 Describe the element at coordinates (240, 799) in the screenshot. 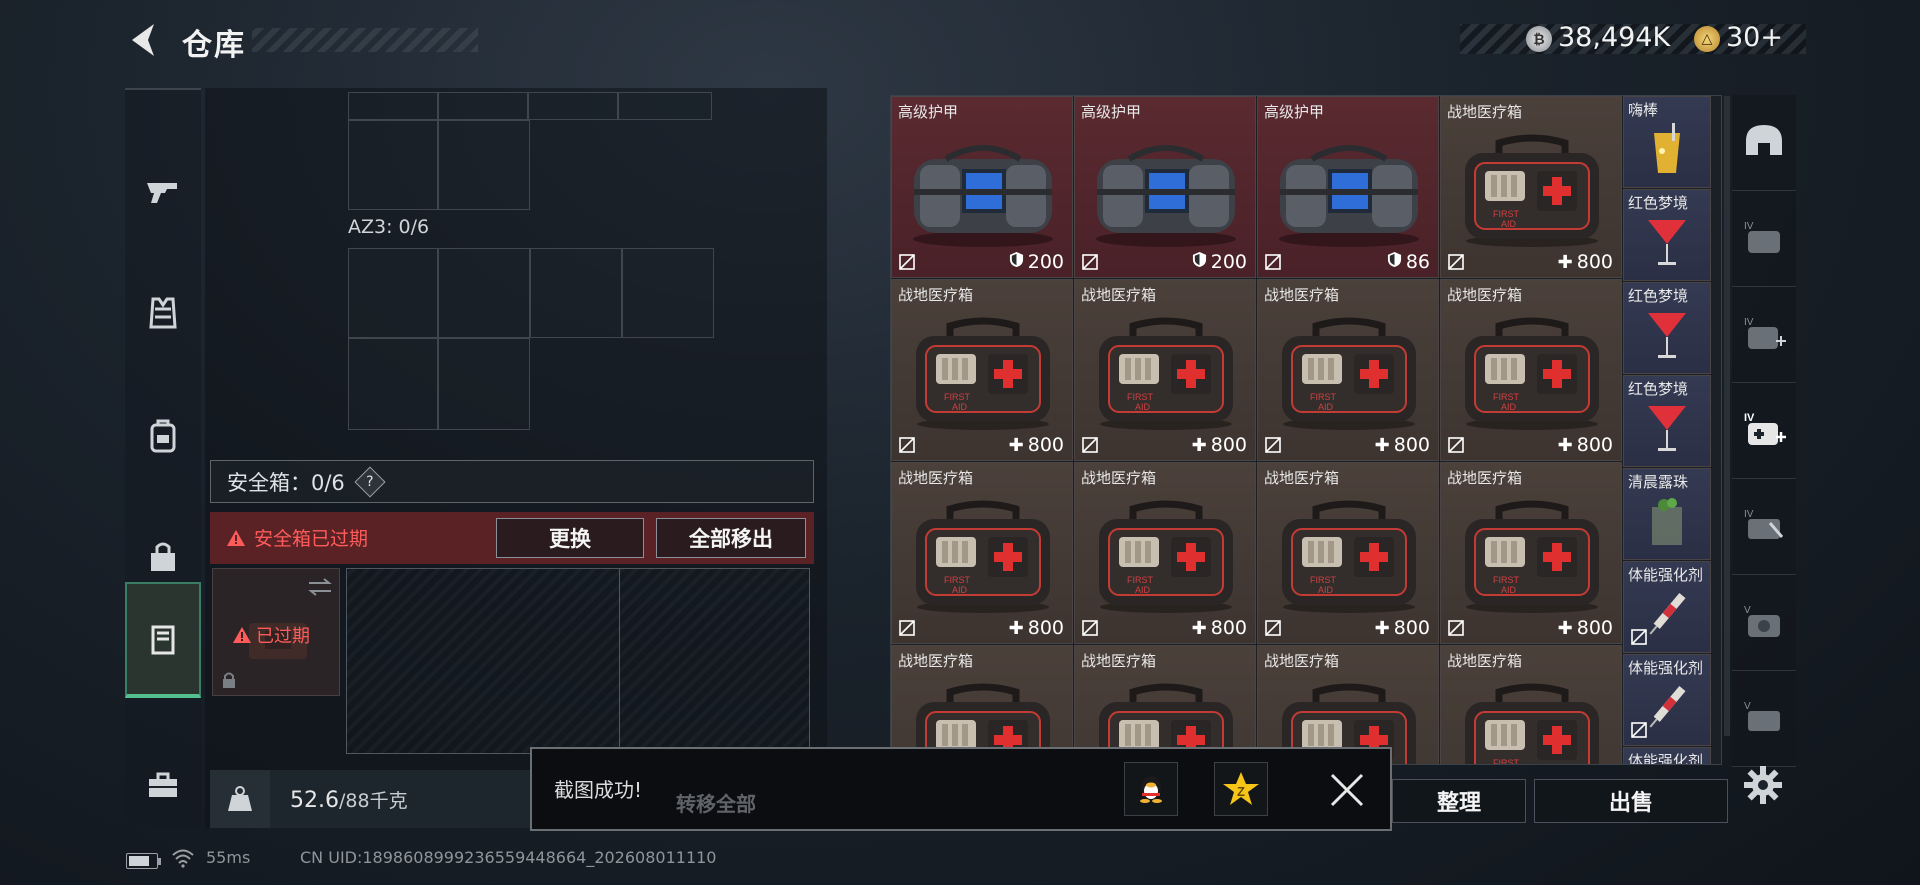

I see `weight-icon` at that location.